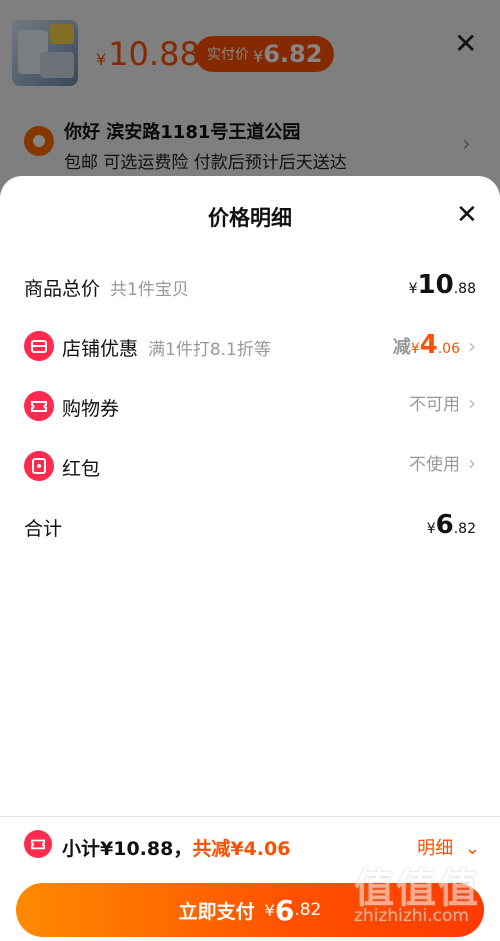 Image resolution: width=500 pixels, height=941 pixels. I want to click on row-label: 店铺优惠, so click(100, 349).